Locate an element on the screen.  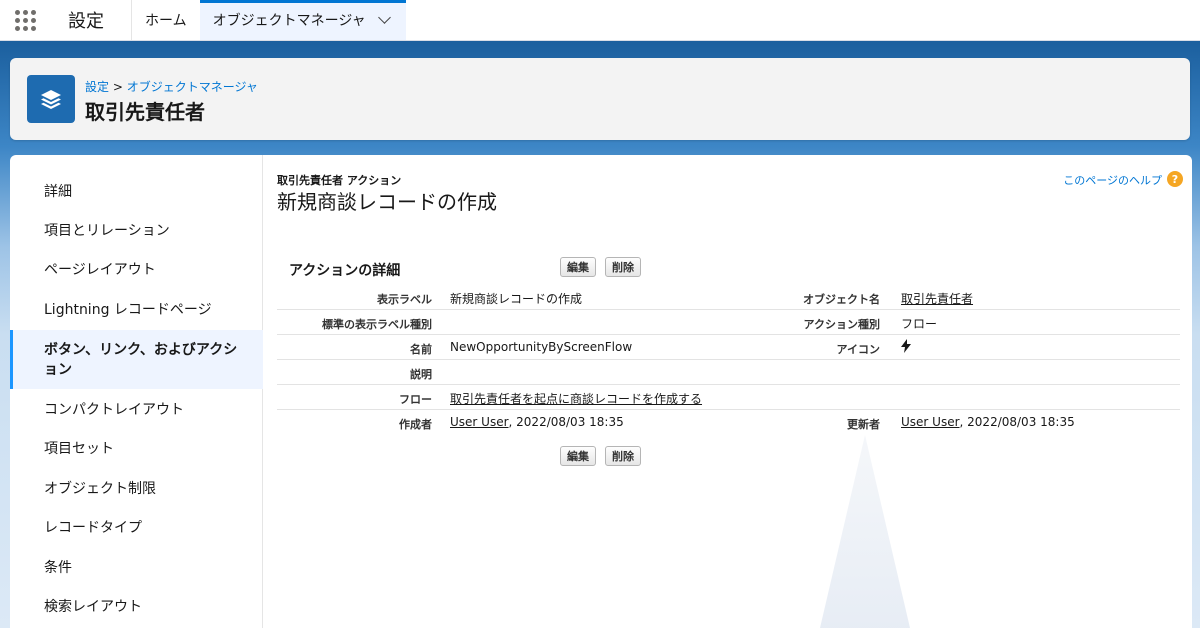
page-title: 取引先責任者 is located at coordinates (145, 112).